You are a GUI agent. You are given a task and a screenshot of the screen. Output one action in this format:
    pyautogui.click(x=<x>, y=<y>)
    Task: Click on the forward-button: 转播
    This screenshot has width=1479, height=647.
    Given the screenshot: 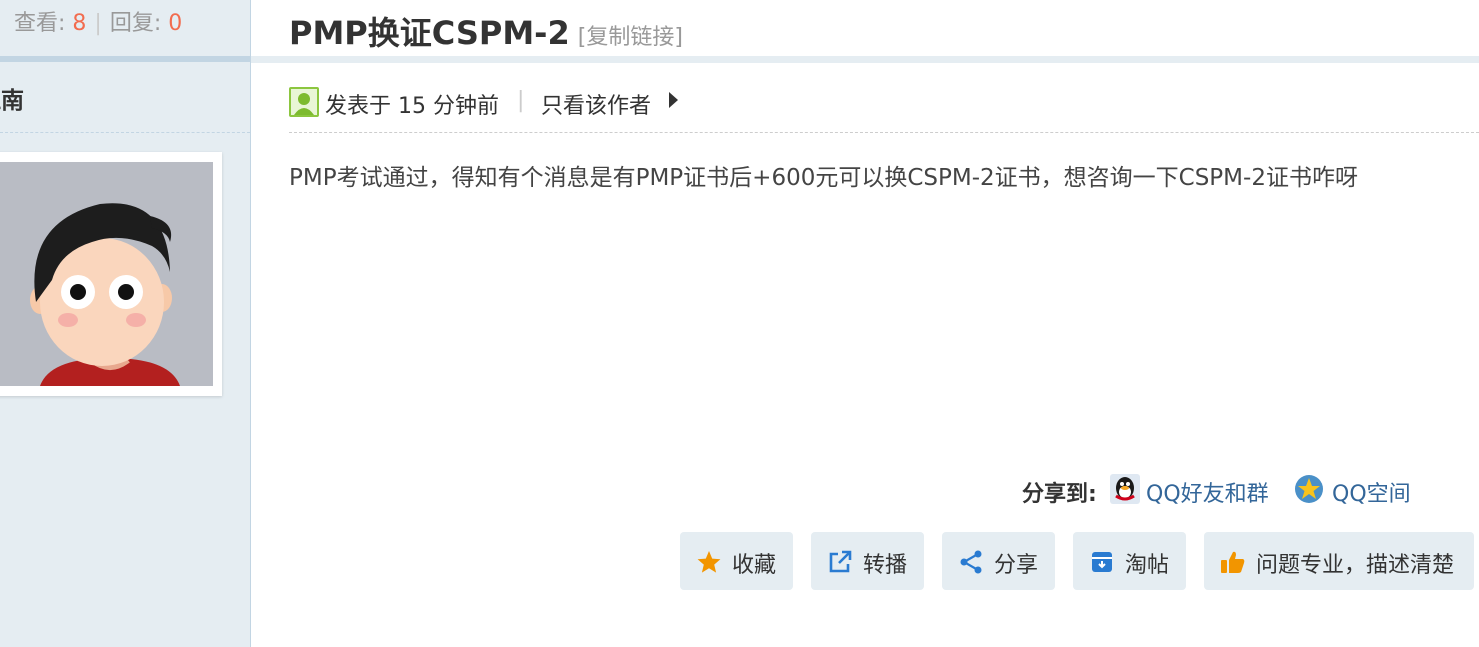 What is the action you would take?
    pyautogui.click(x=867, y=561)
    